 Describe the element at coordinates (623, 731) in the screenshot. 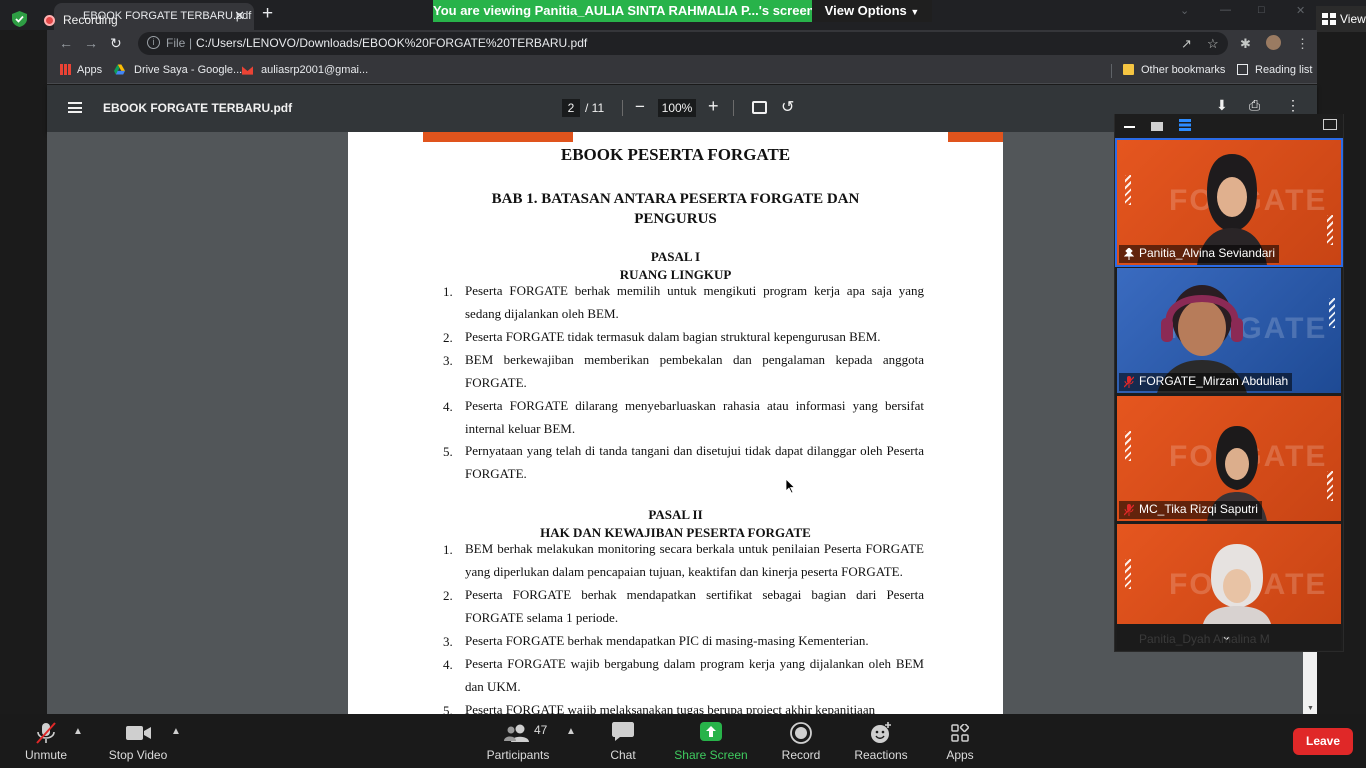

I see `chat-icon` at that location.